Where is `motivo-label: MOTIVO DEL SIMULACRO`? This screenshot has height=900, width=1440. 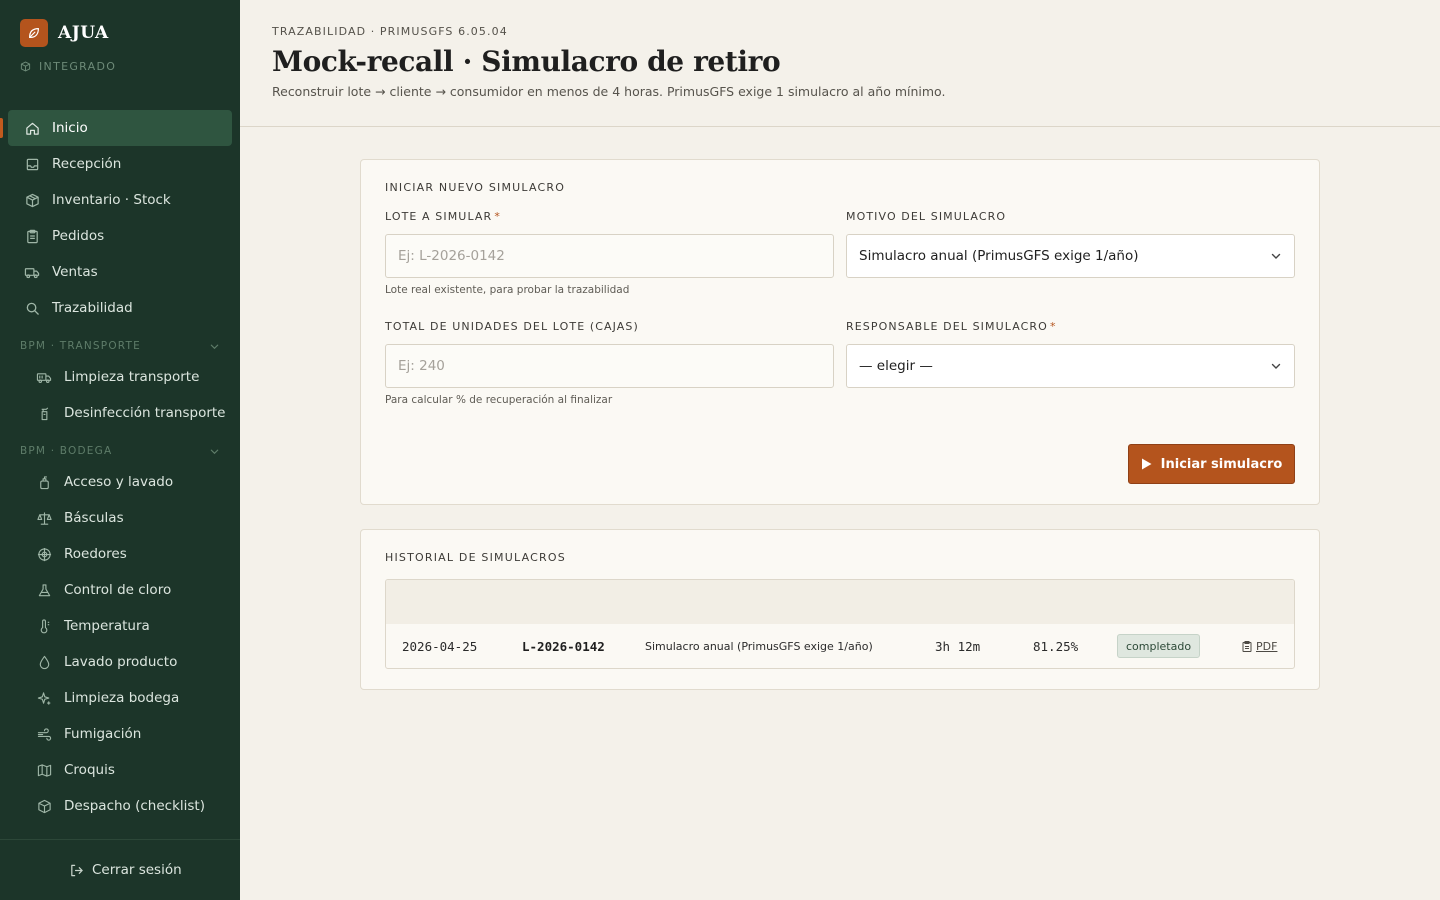 motivo-label: MOTIVO DEL SIMULACRO is located at coordinates (926, 216).